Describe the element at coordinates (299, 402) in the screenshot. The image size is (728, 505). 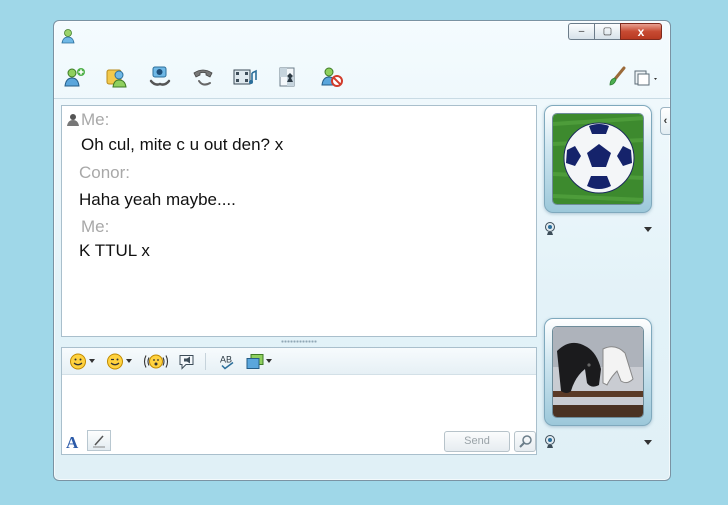
I see `message-input` at that location.